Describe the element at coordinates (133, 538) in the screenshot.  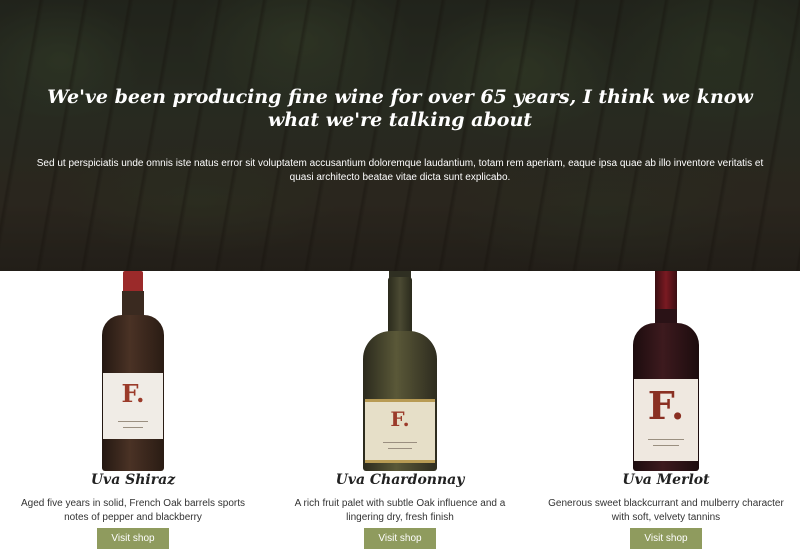
I see `visit-shop-button-shiraz: Visit shop` at that location.